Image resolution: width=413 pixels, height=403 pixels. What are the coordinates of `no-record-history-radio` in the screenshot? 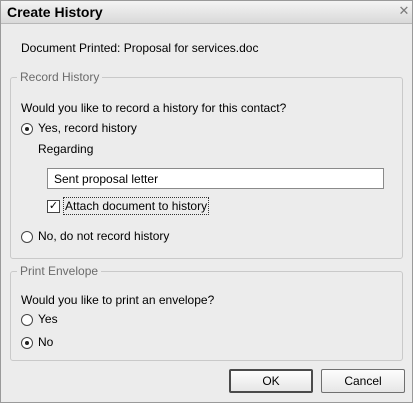 It's located at (27, 237).